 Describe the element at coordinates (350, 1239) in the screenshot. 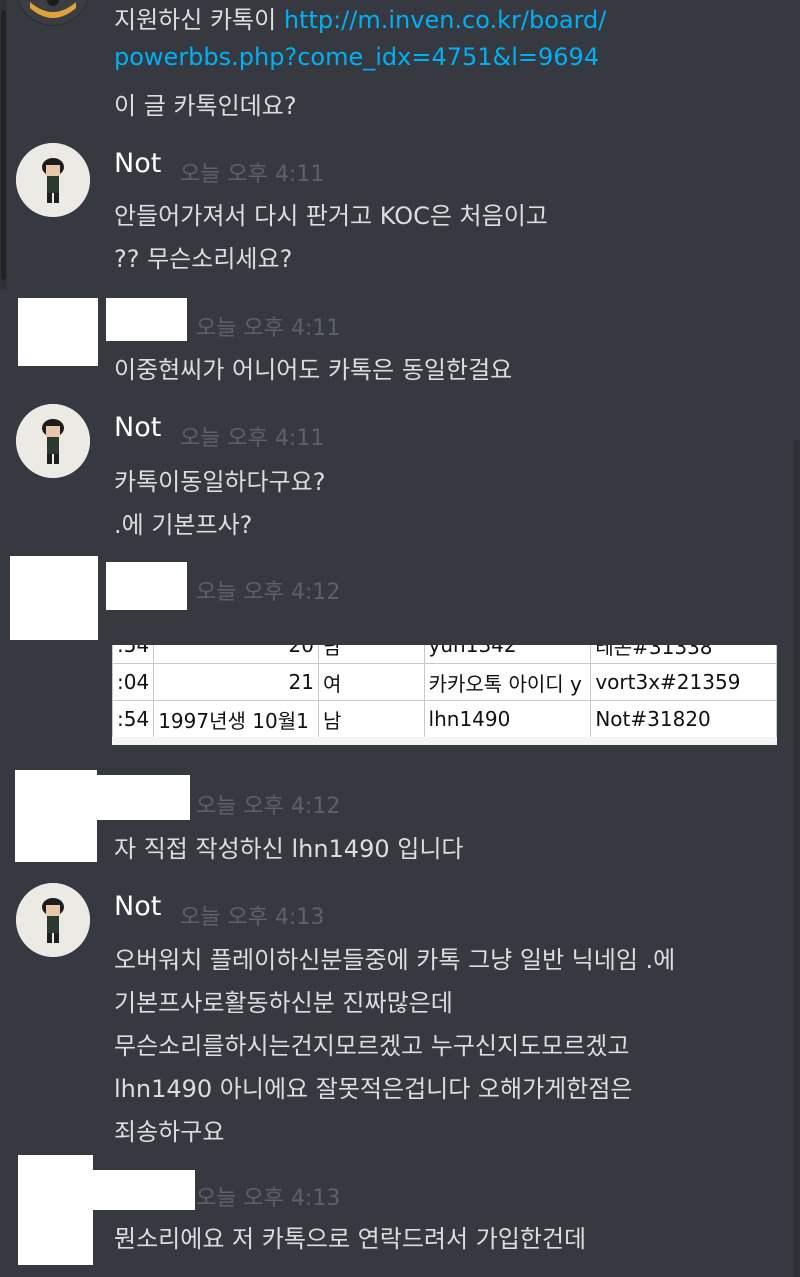

I see `message-line: 뭔소리에요 저 카톡으로 연락드려서 가입한건데` at that location.